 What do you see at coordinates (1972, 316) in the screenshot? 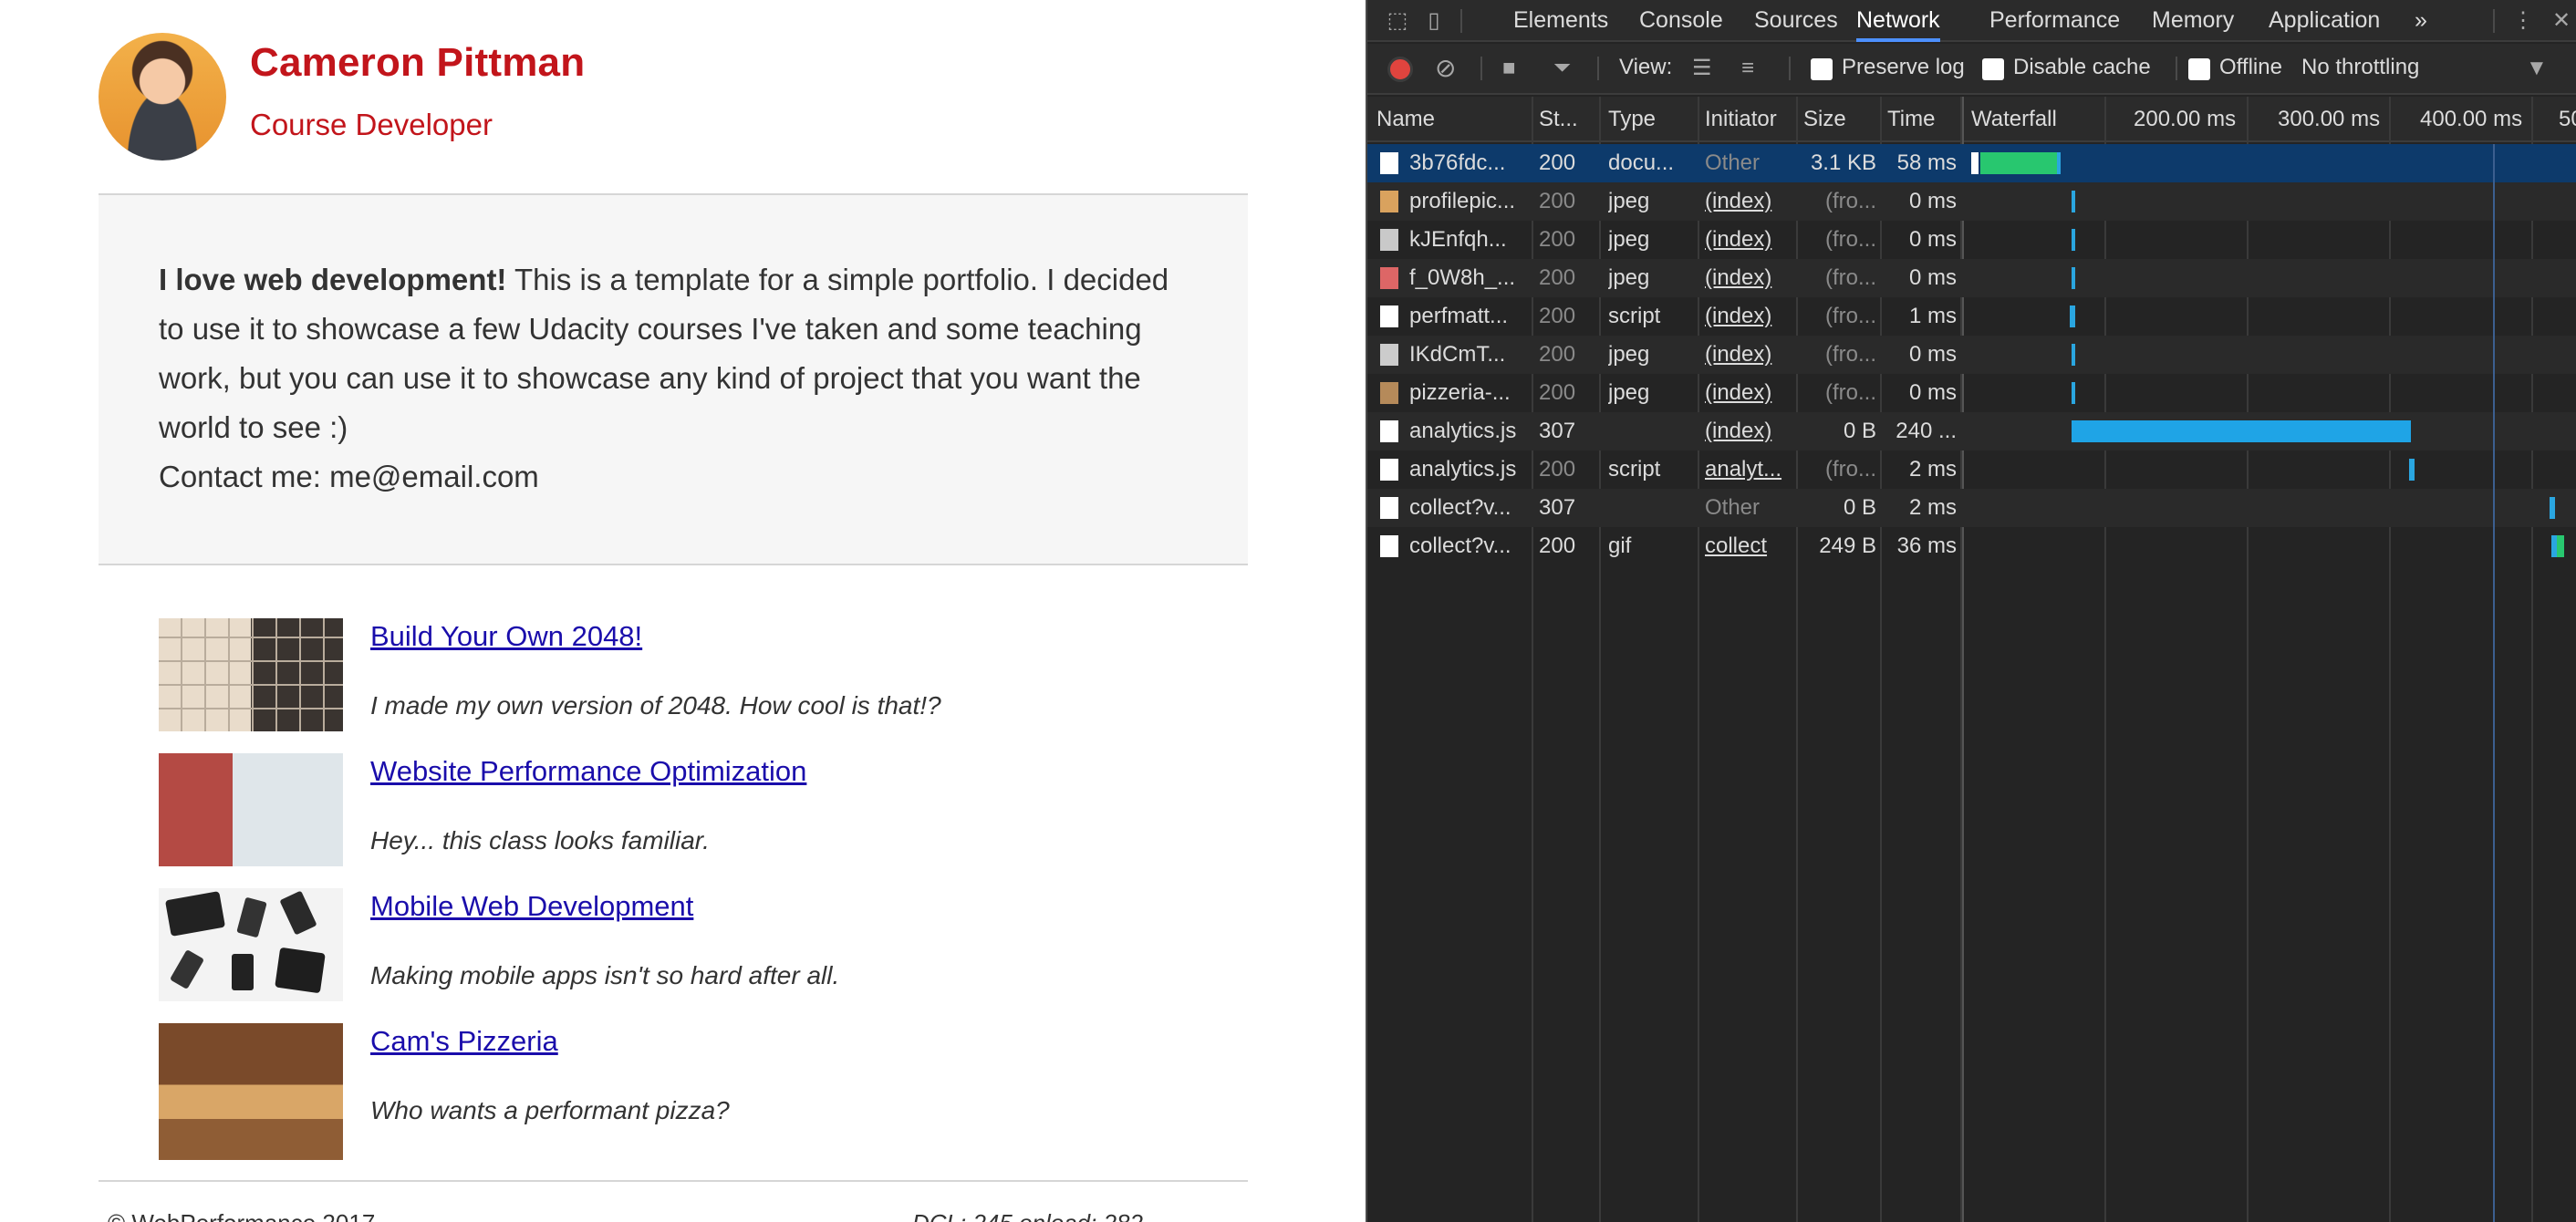
I see `network-request-row: perfmatt... 200 script (index) (fro... 1 ms` at bounding box center [1972, 316].